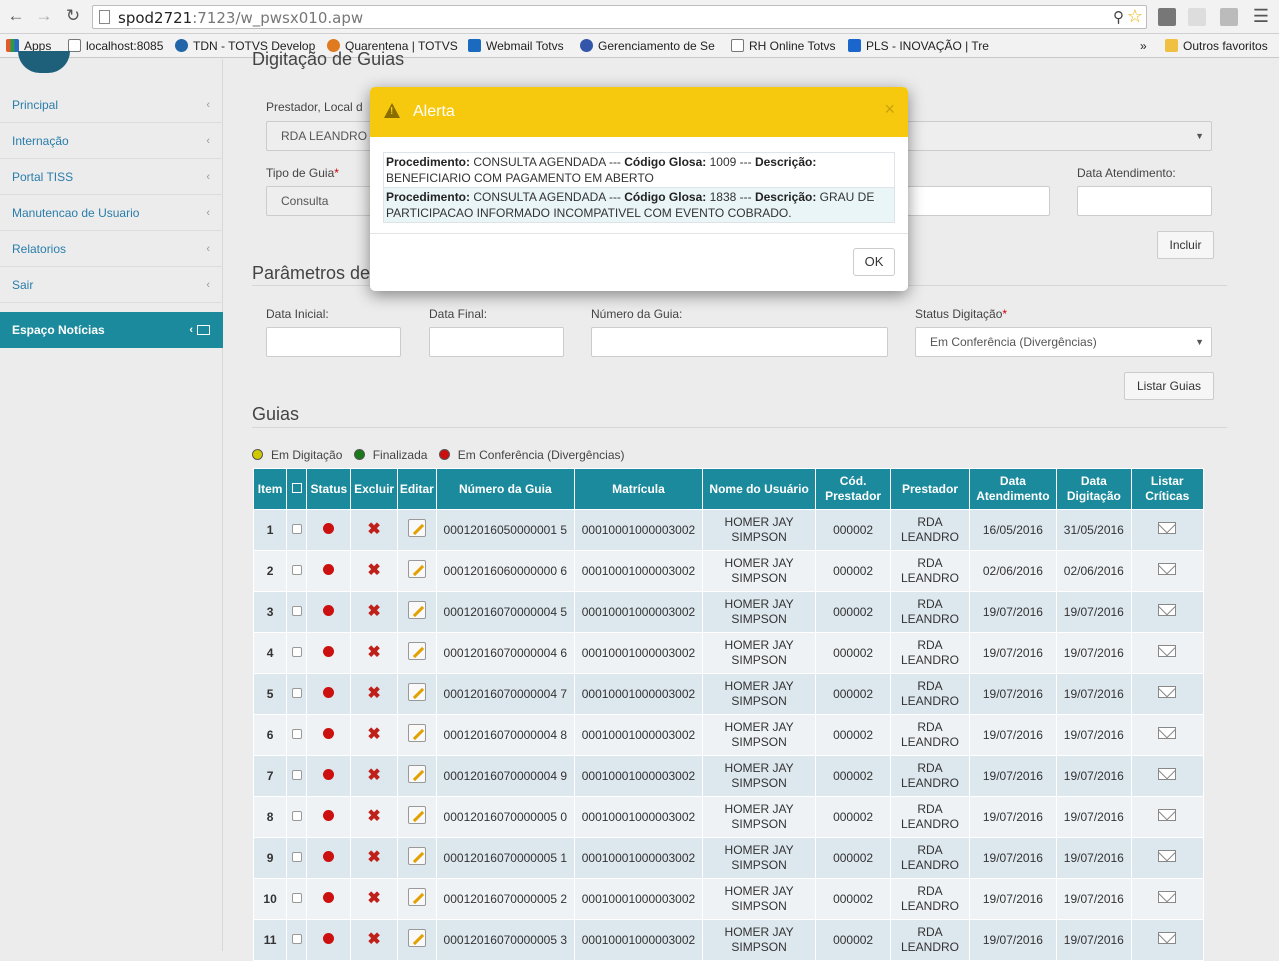 Image resolution: width=1279 pixels, height=961 pixels. I want to click on bookmark-gerenciamento: Gerenciamento de Se, so click(647, 46).